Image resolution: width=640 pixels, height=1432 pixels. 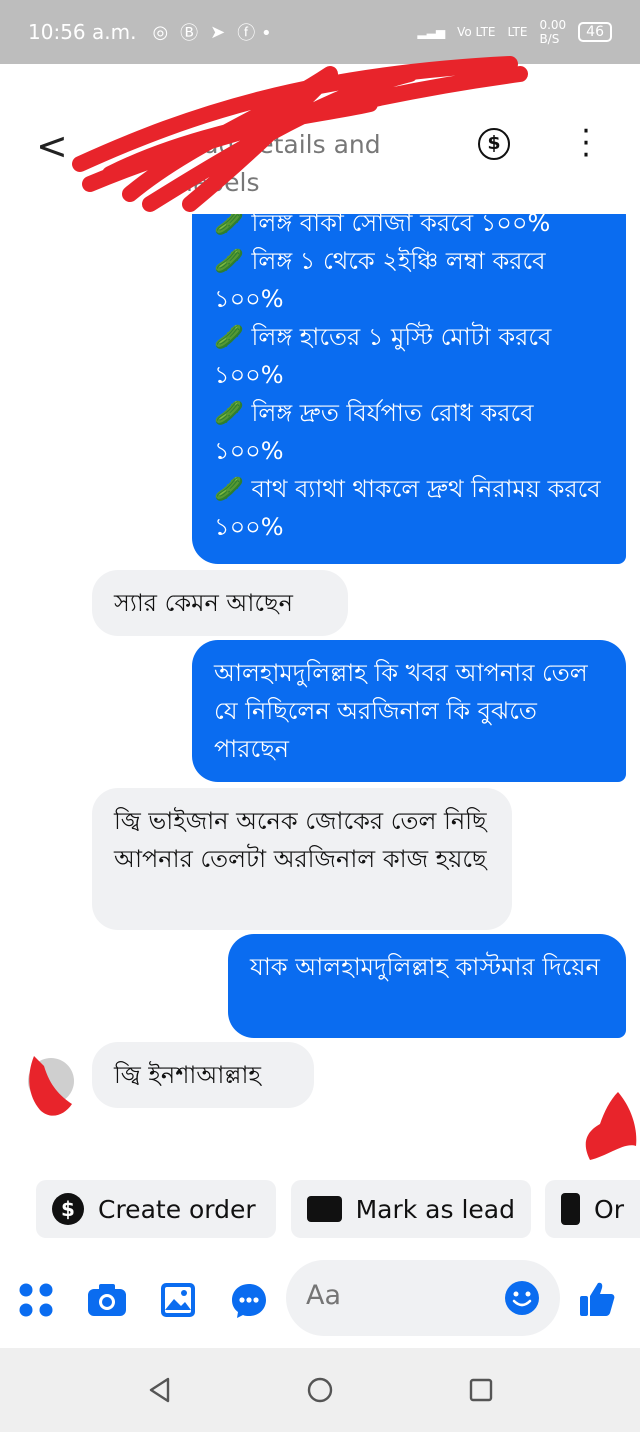 I want to click on facebook-icon: ⓕ •, so click(x=254, y=33).